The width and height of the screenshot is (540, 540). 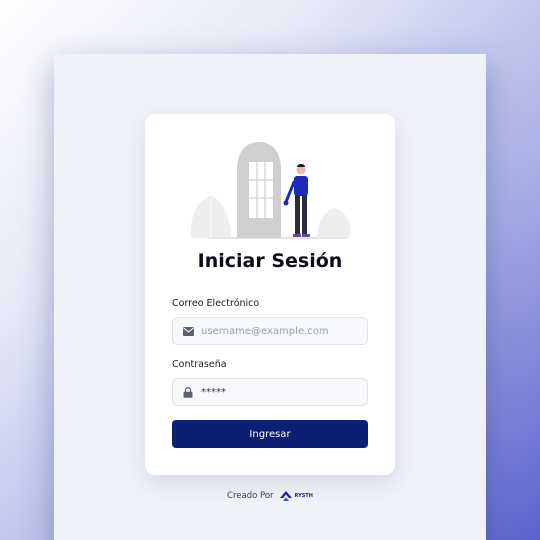 What do you see at coordinates (250, 496) in the screenshot?
I see `created-by-text: Creado Por` at bounding box center [250, 496].